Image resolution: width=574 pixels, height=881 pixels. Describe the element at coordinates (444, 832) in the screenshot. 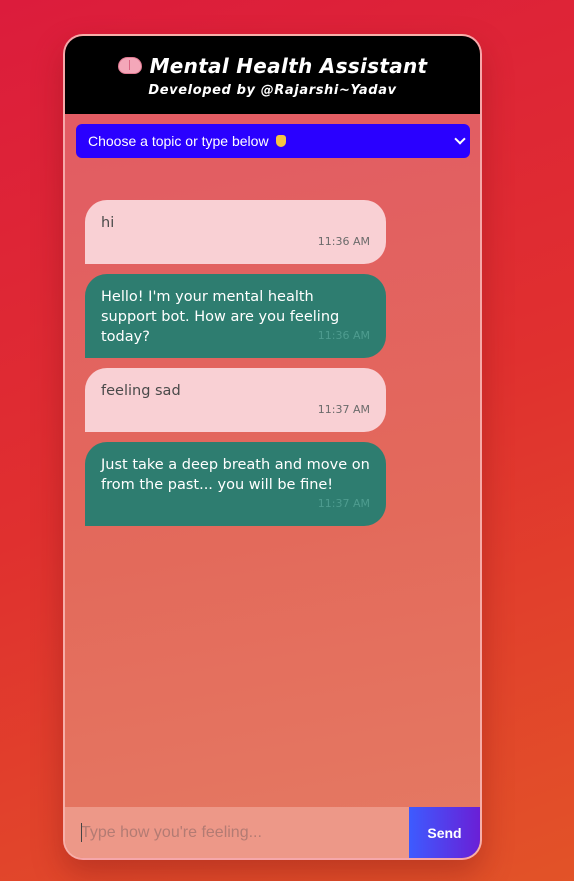

I see `send-button: Send` at that location.